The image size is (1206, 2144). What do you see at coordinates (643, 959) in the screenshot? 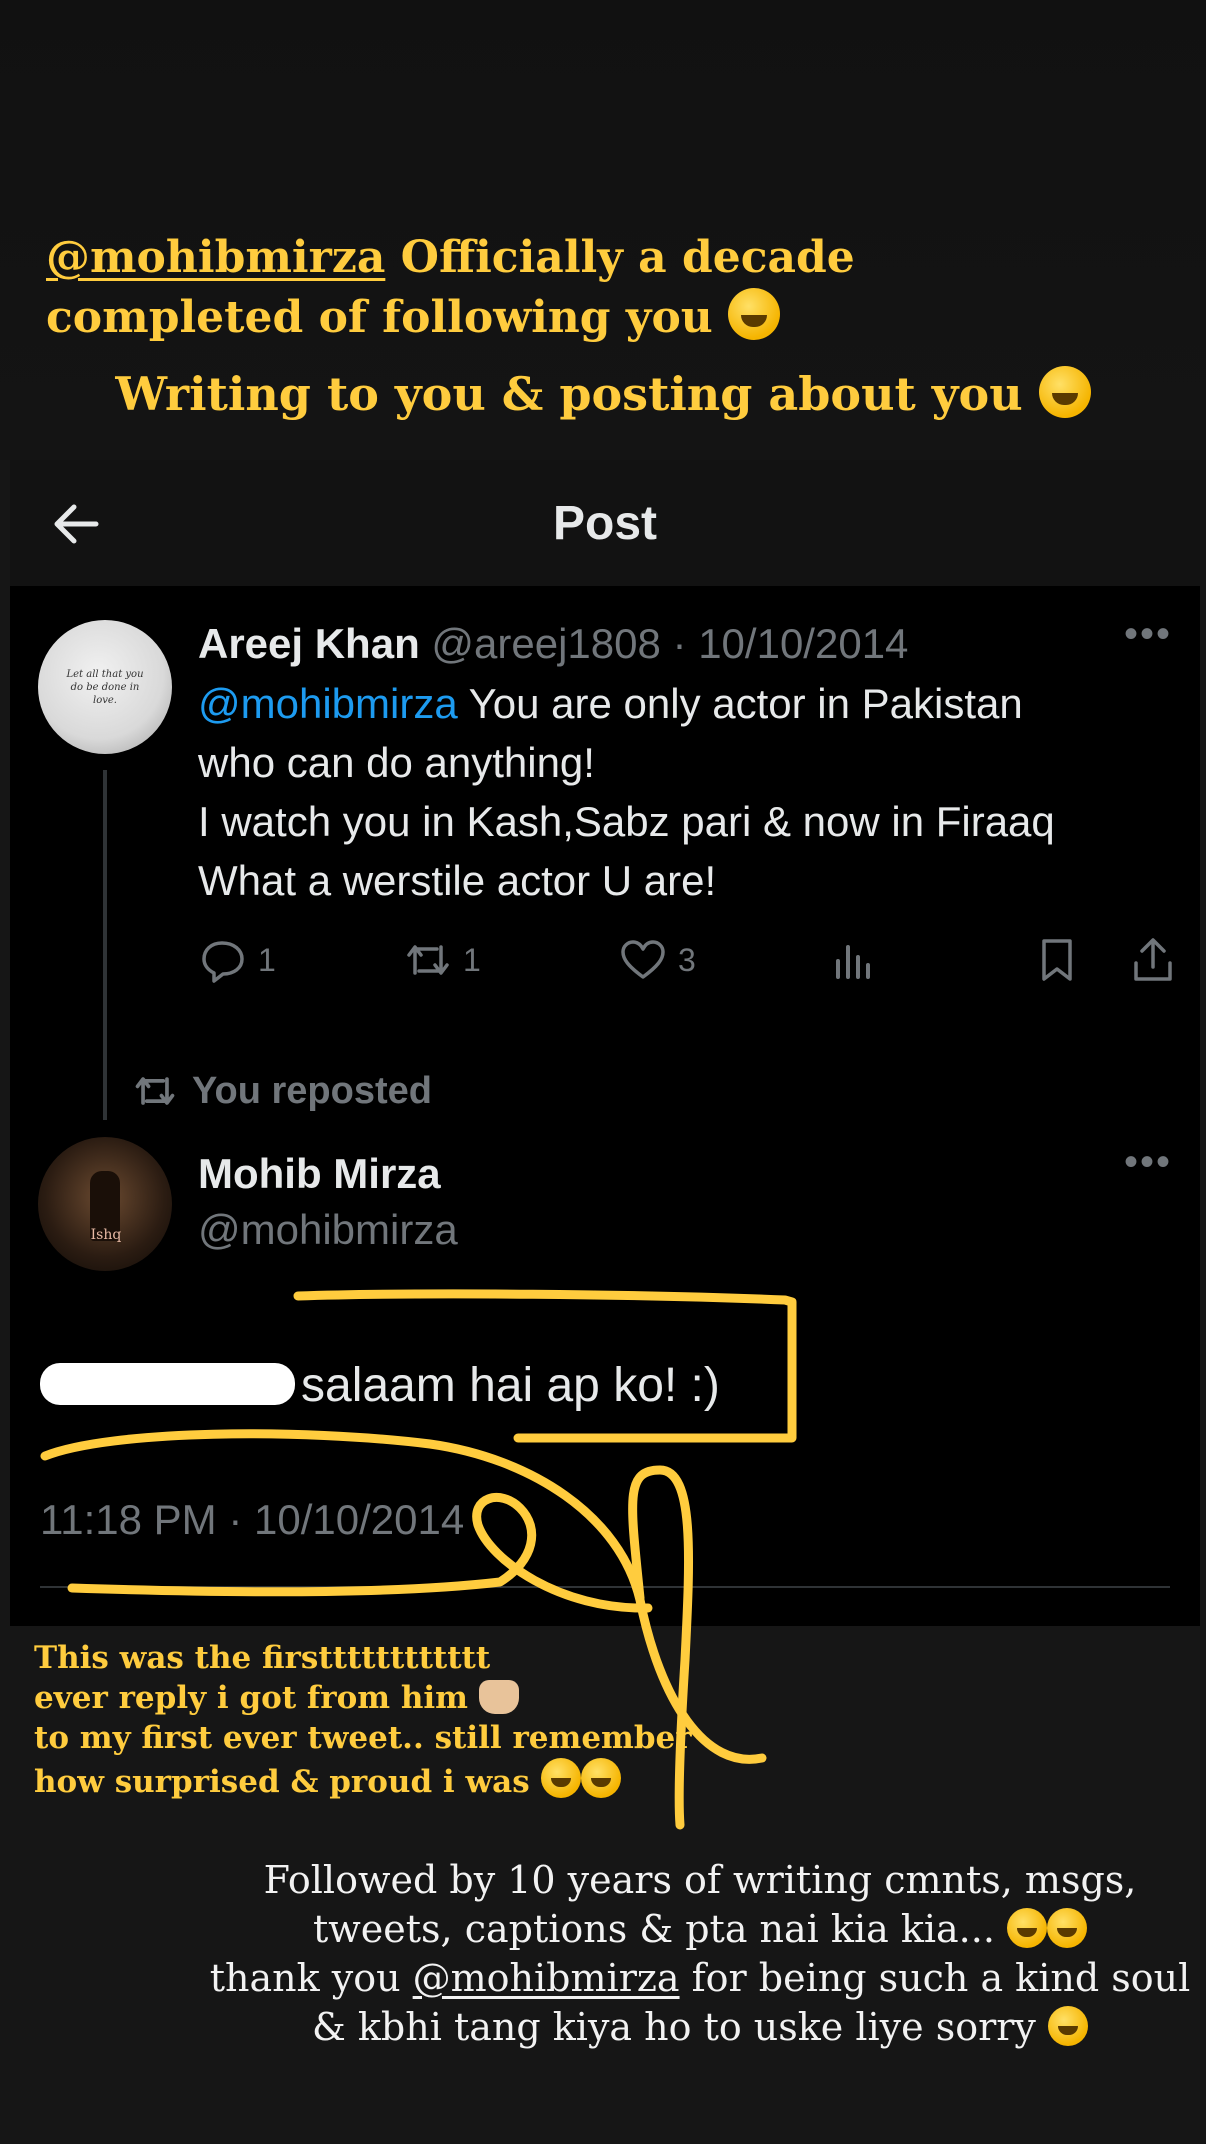
I see `heart-icon` at bounding box center [643, 959].